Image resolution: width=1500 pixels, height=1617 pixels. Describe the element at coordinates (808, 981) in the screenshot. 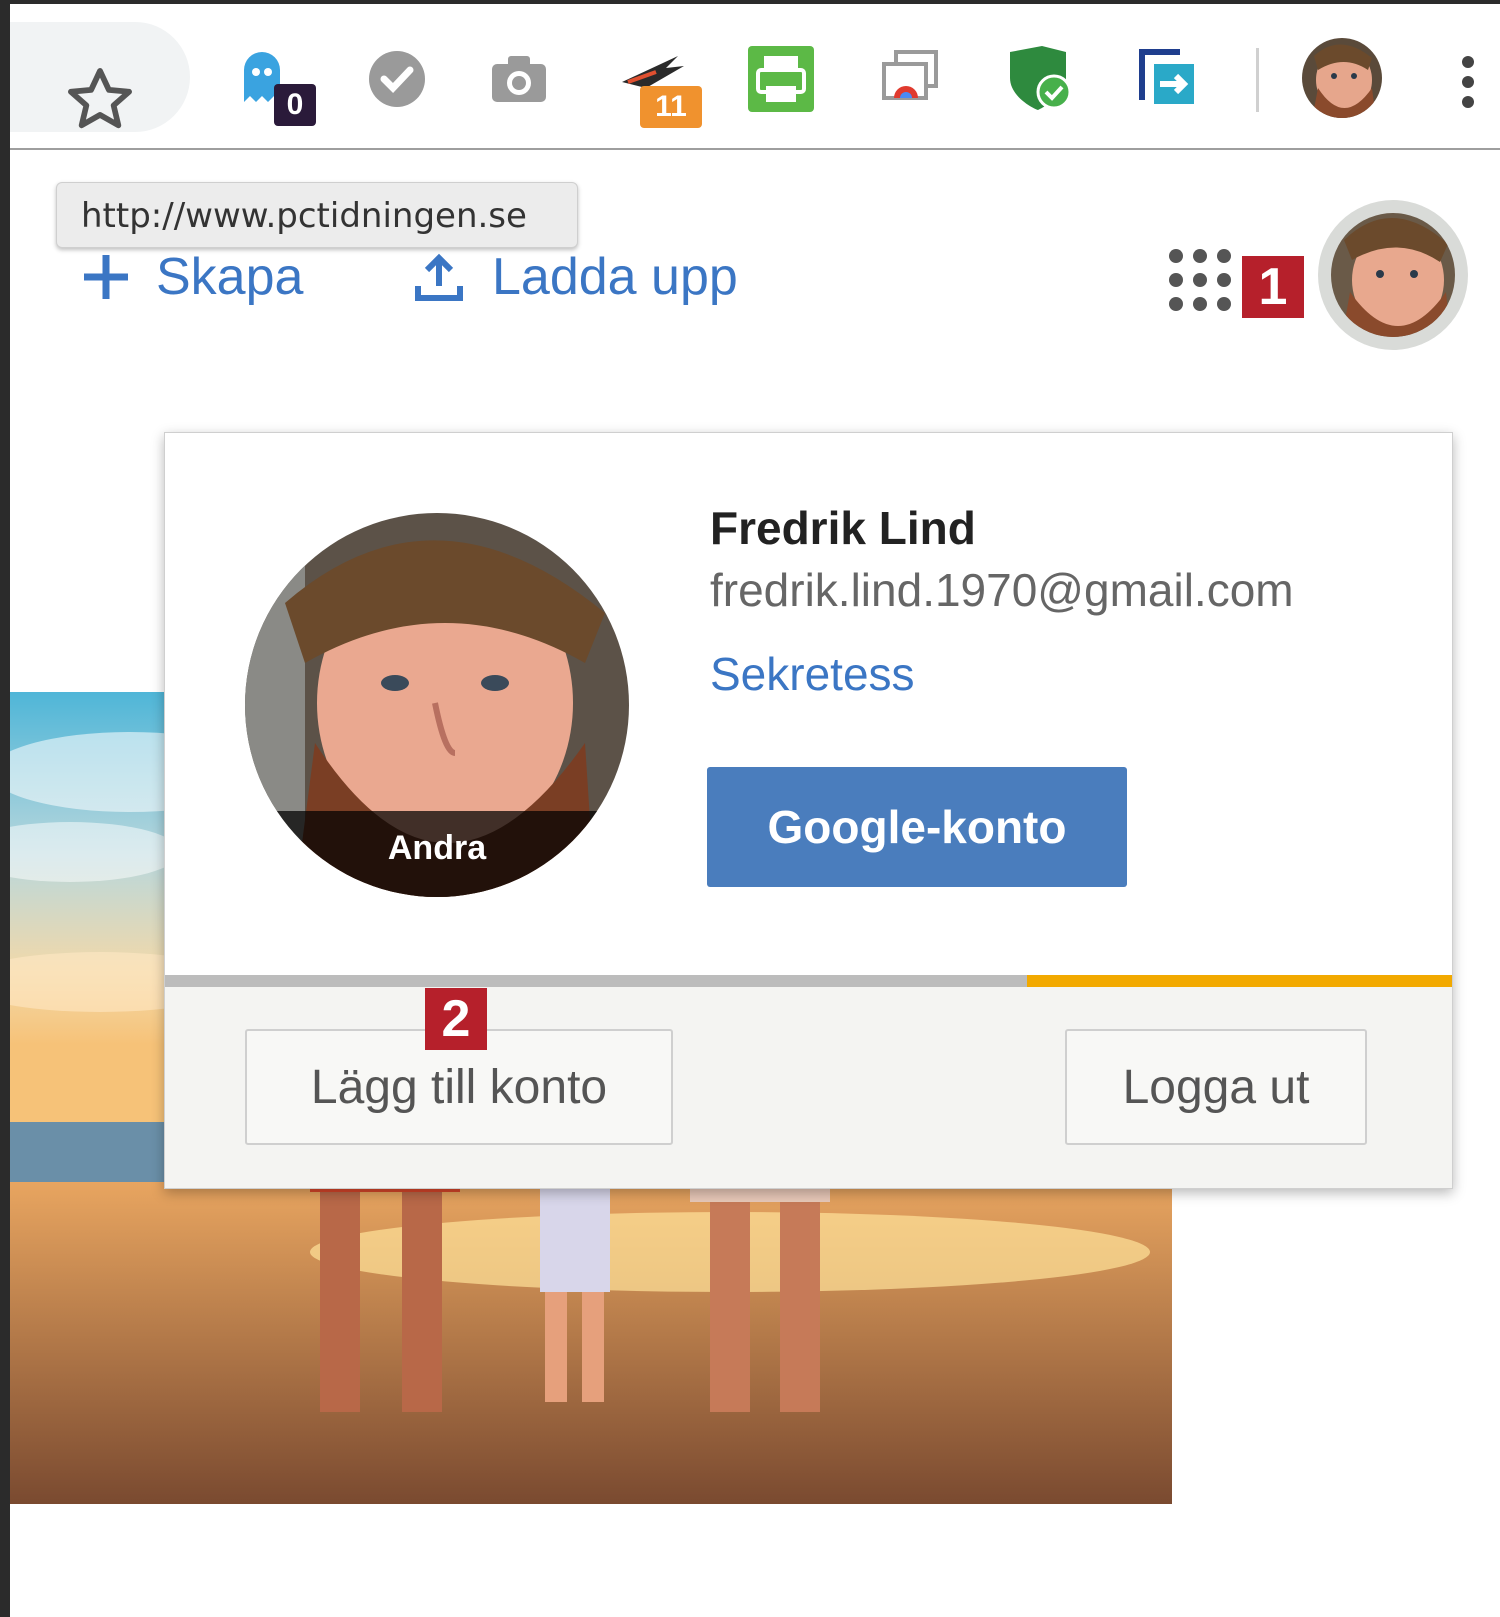

I see `loading-progress-bar` at that location.